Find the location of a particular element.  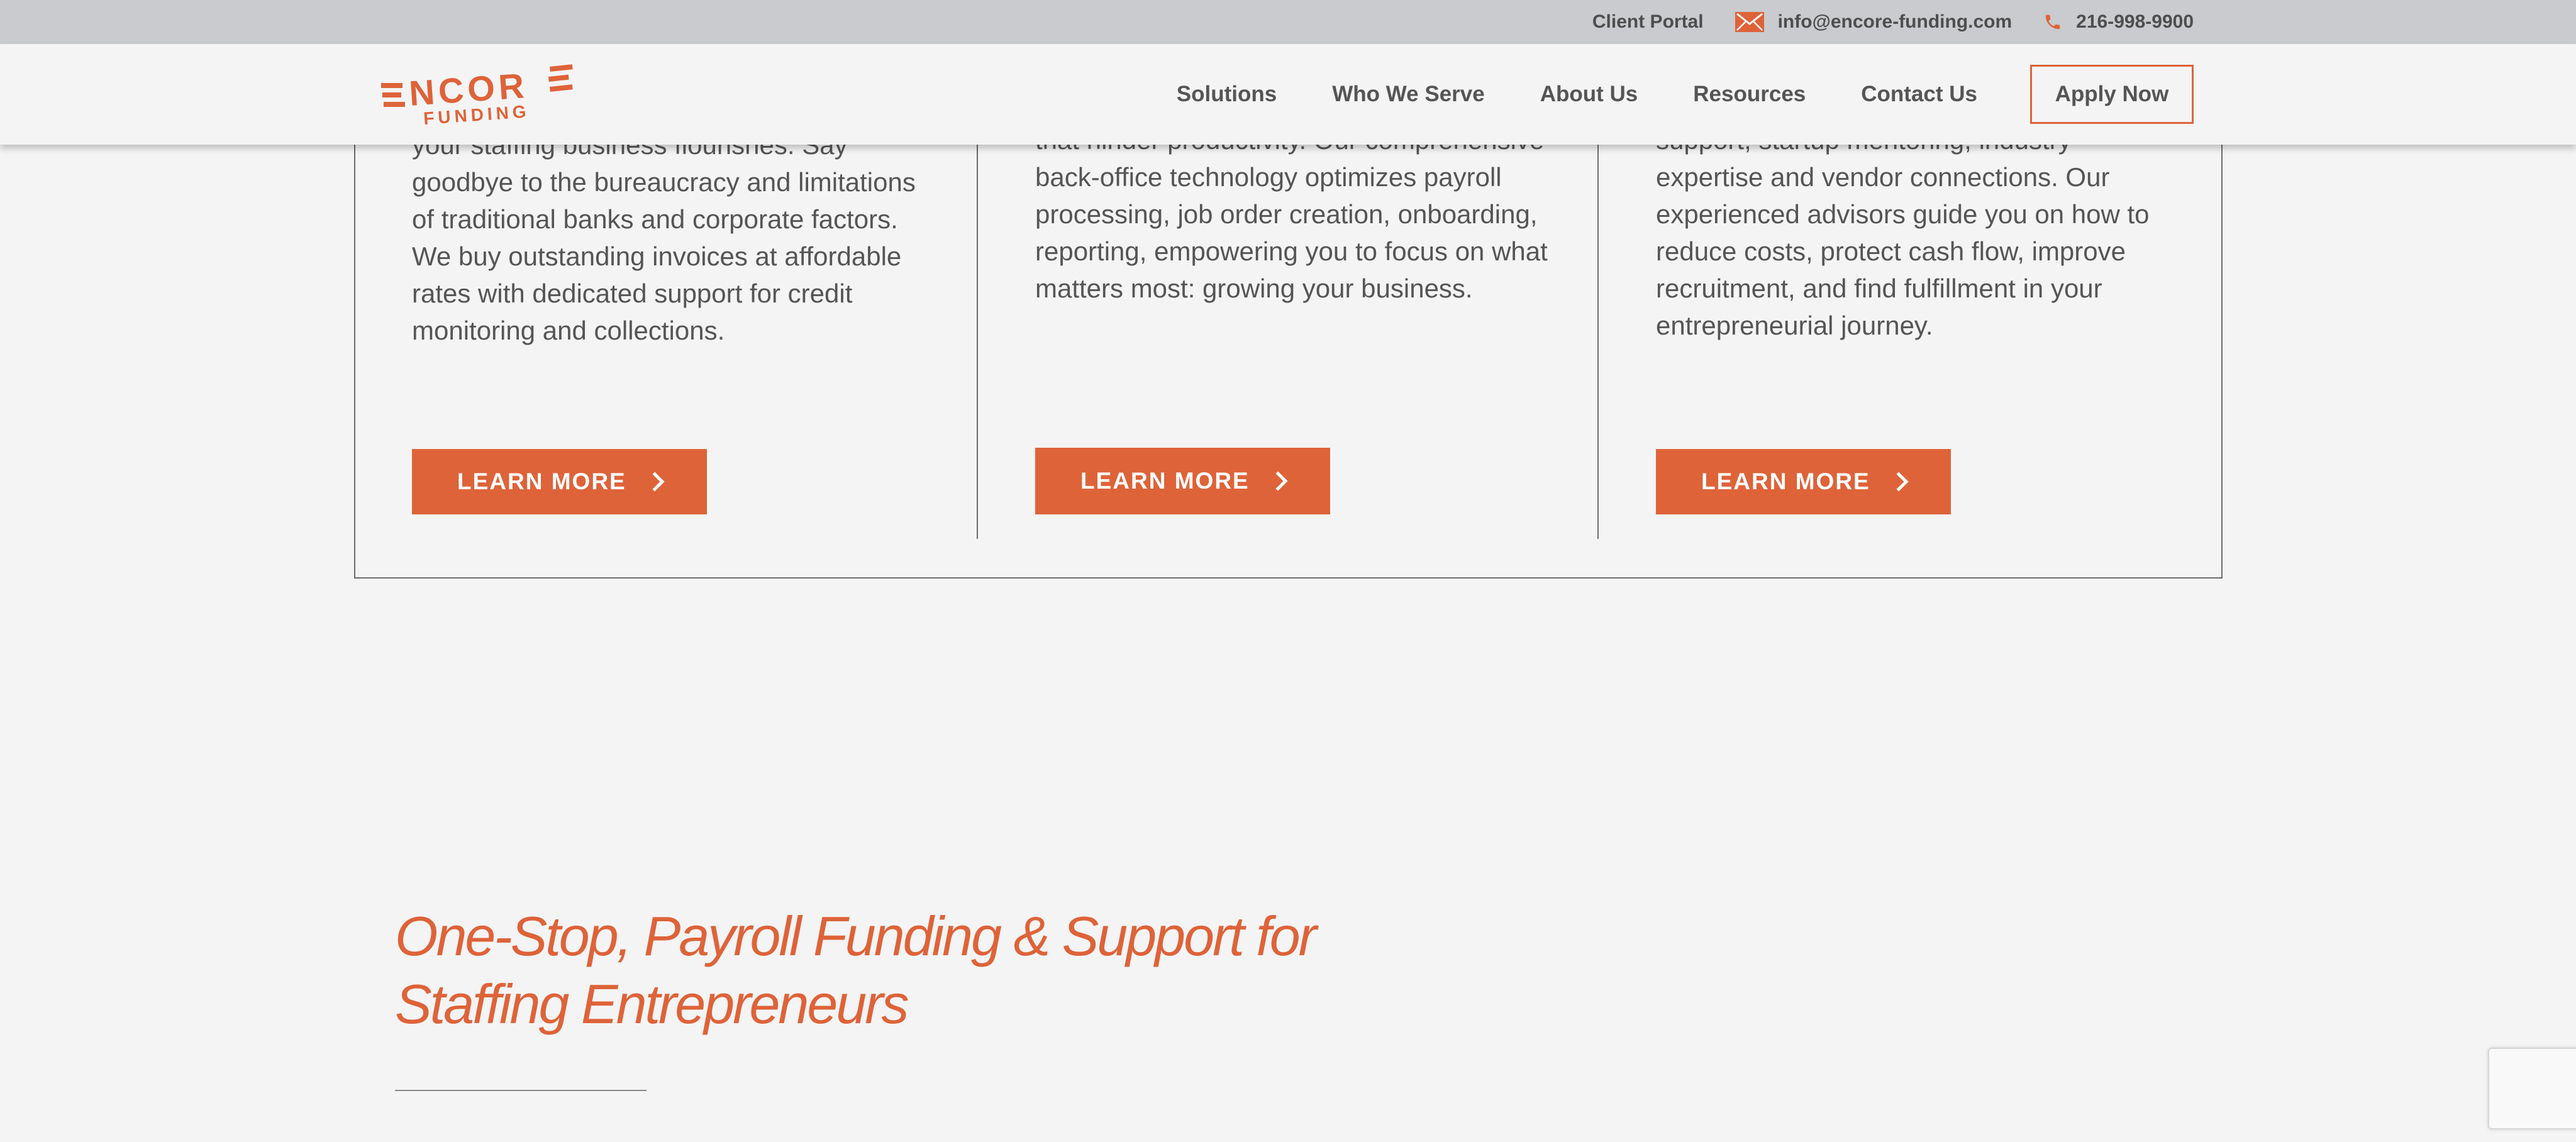

email-address: info@encore-funding.com is located at coordinates (1894, 21).